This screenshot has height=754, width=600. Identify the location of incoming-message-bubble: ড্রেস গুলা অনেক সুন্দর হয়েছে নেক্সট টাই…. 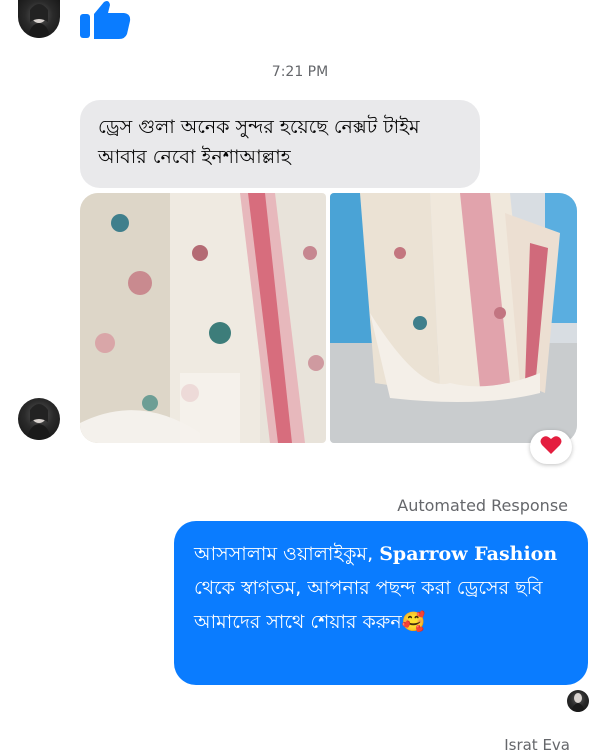
(280, 144).